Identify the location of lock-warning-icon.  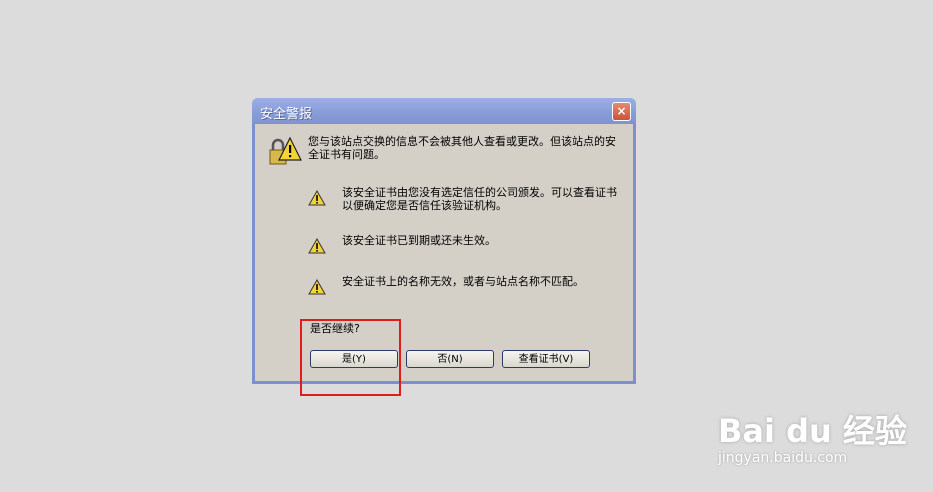
(285, 150).